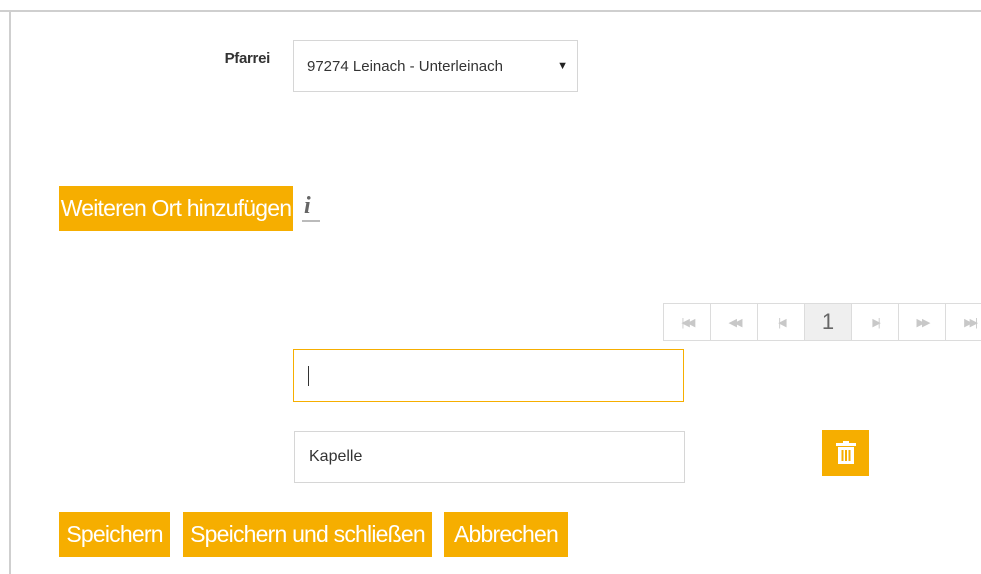  I want to click on pfarrei-label: Pfarrei, so click(247, 58).